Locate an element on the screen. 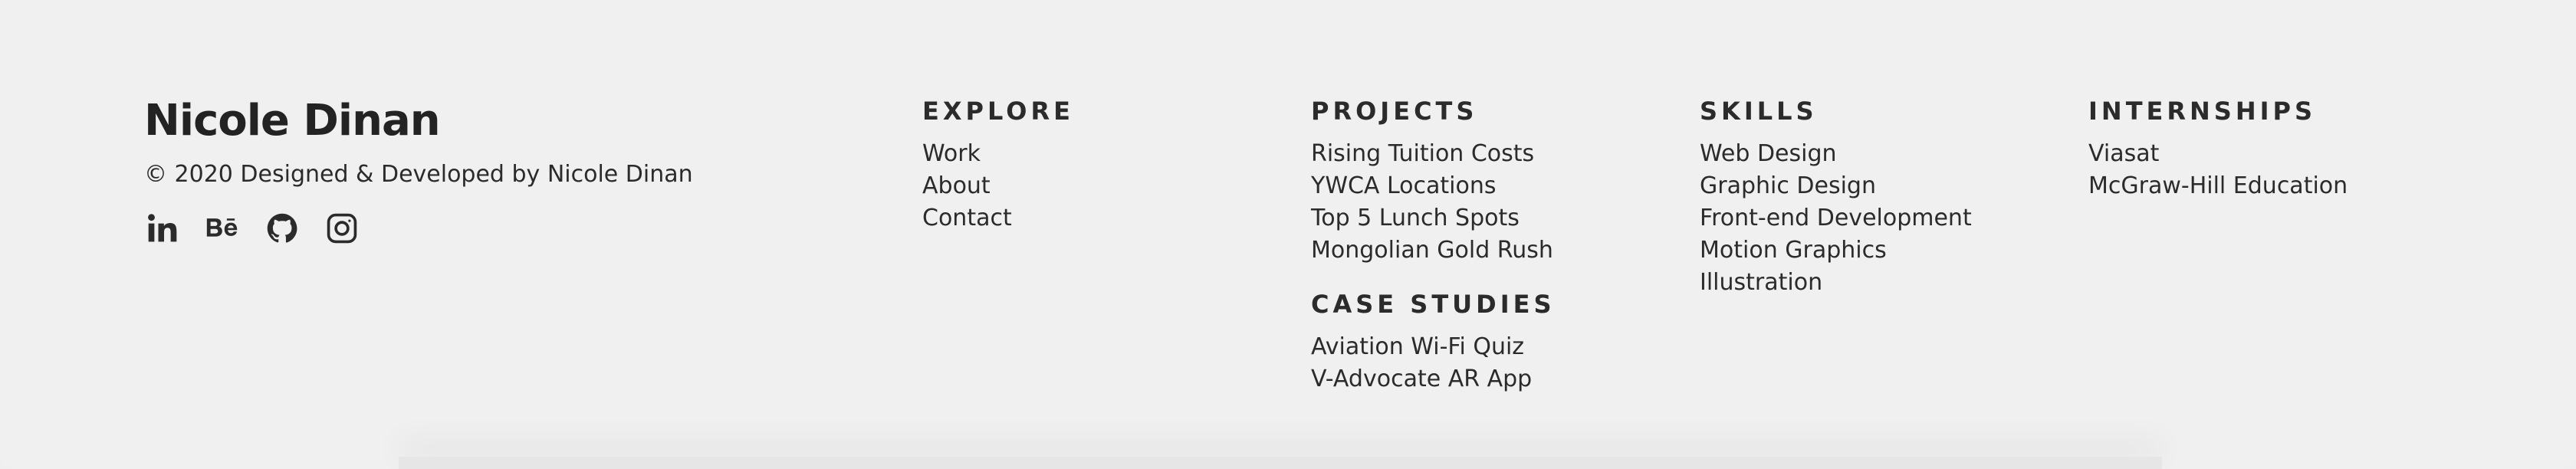  list-item: YWCA Locations is located at coordinates (1434, 186).